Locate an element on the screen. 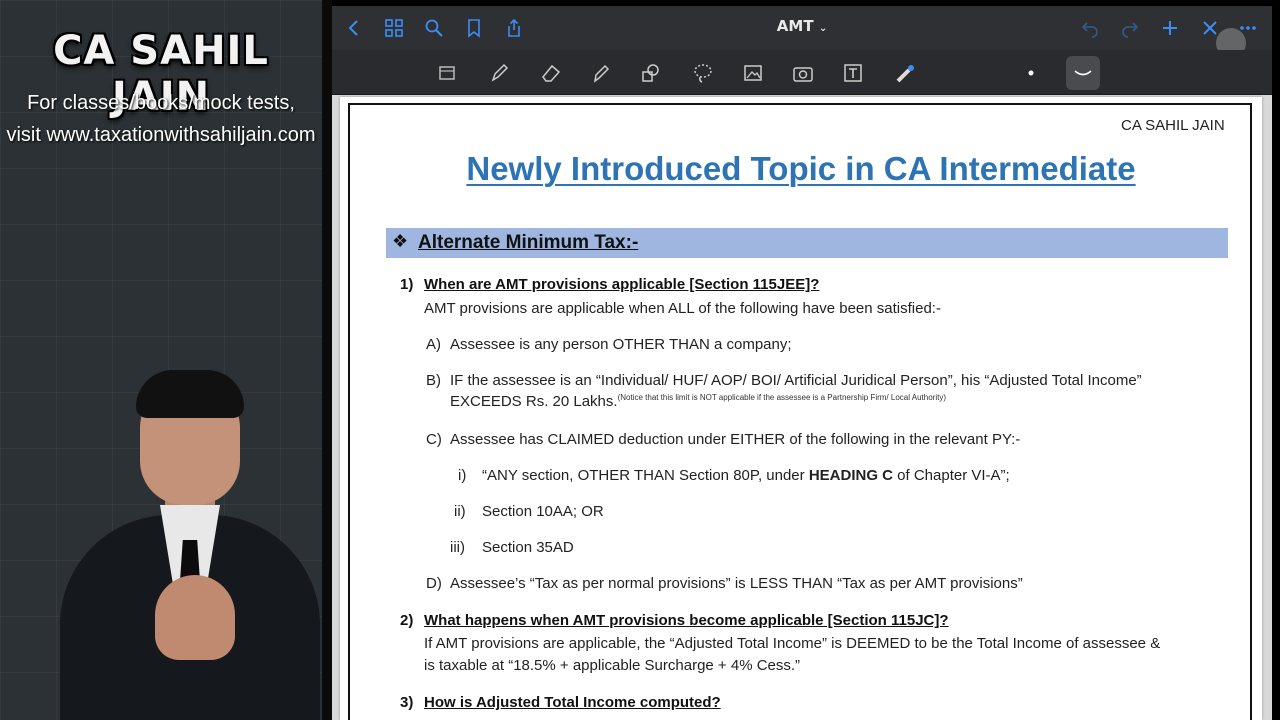 This screenshot has height=720, width=1280. bookmark-icon is located at coordinates (474, 28).